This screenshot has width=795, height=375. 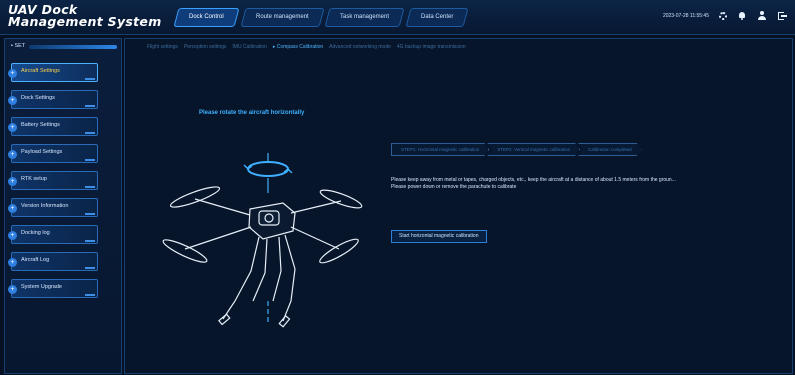 What do you see at coordinates (35, 260) in the screenshot?
I see `sidebar-item-label: Aircraft Log` at bounding box center [35, 260].